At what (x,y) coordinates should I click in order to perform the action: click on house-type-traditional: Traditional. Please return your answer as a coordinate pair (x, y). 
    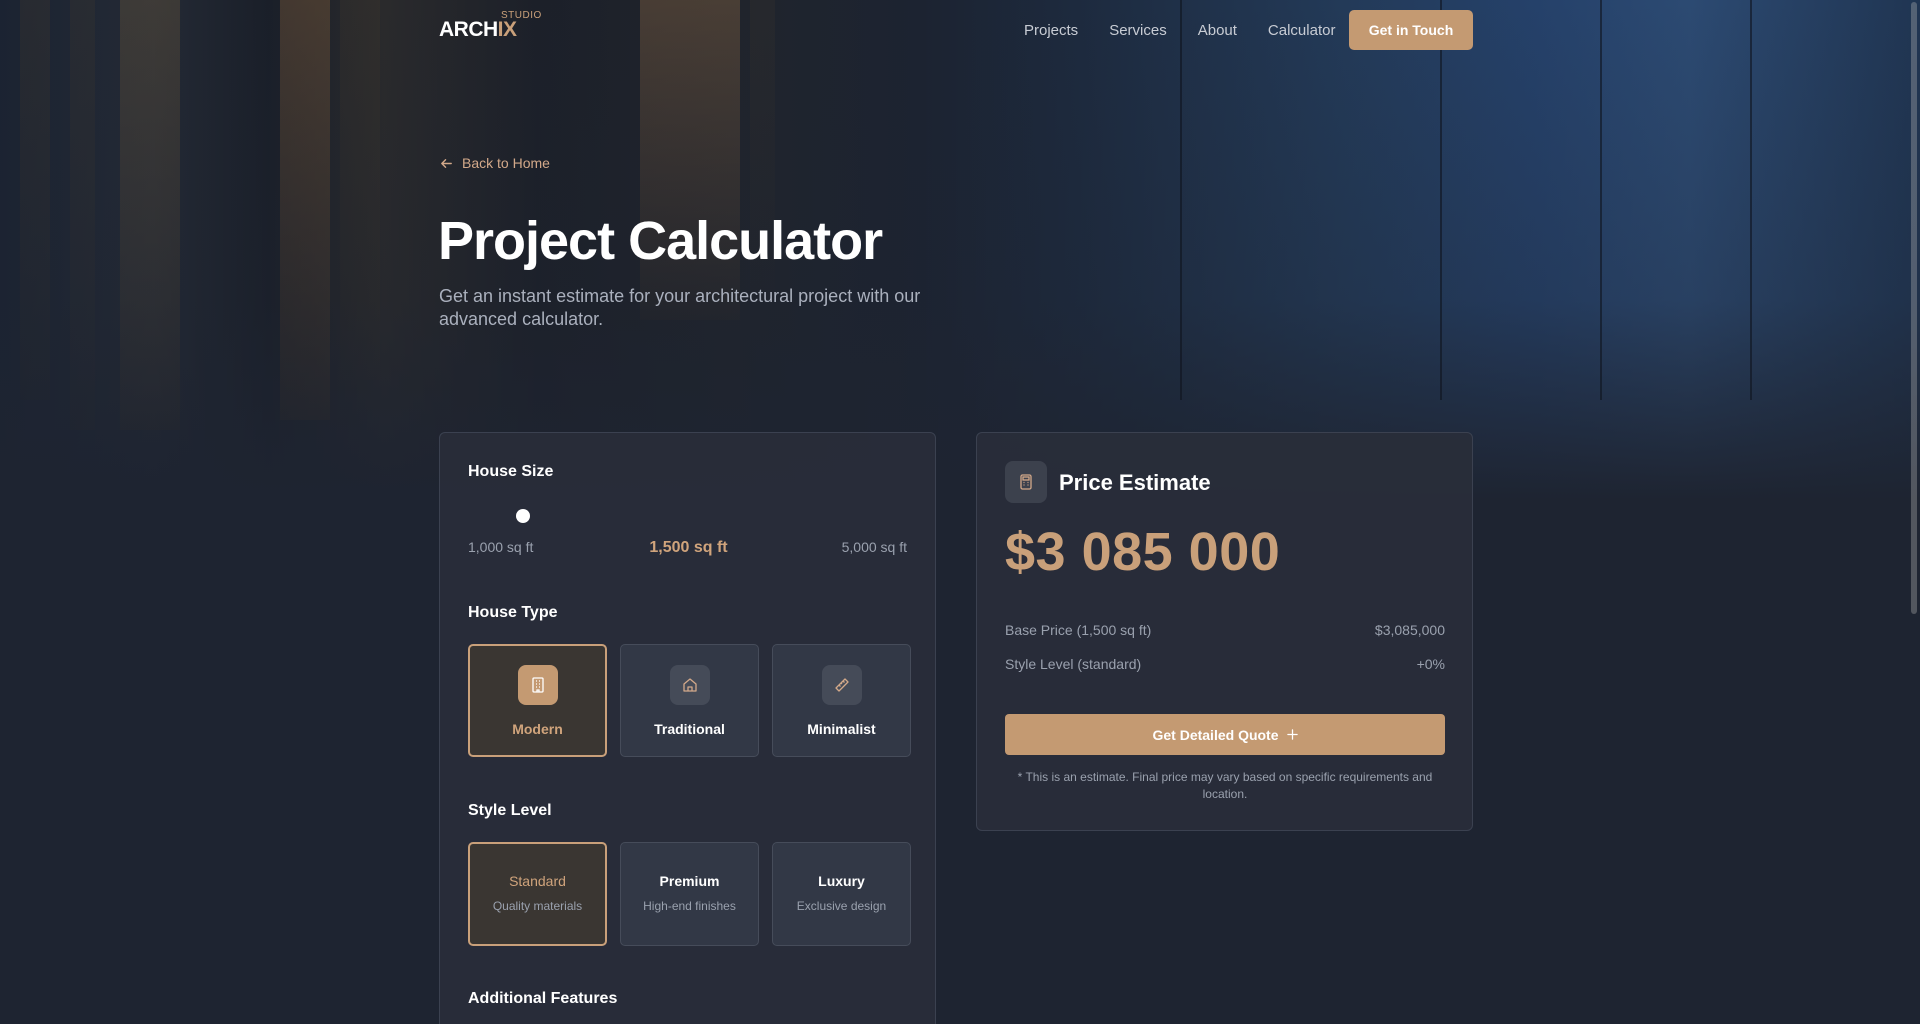
    Looking at the image, I should click on (689, 700).